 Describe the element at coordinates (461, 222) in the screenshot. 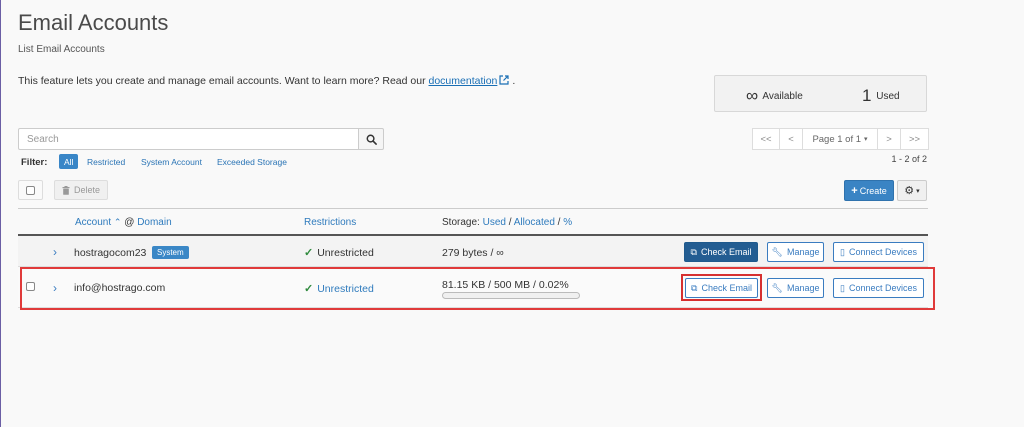

I see `storage-label: Storage:` at that location.